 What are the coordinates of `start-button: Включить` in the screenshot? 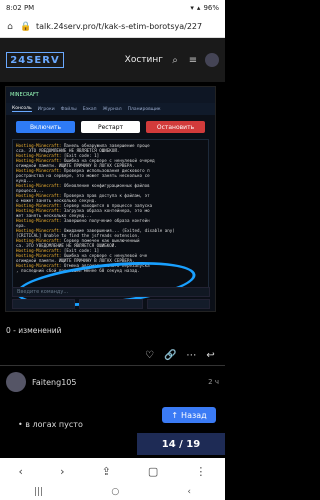 It's located at (45, 127).